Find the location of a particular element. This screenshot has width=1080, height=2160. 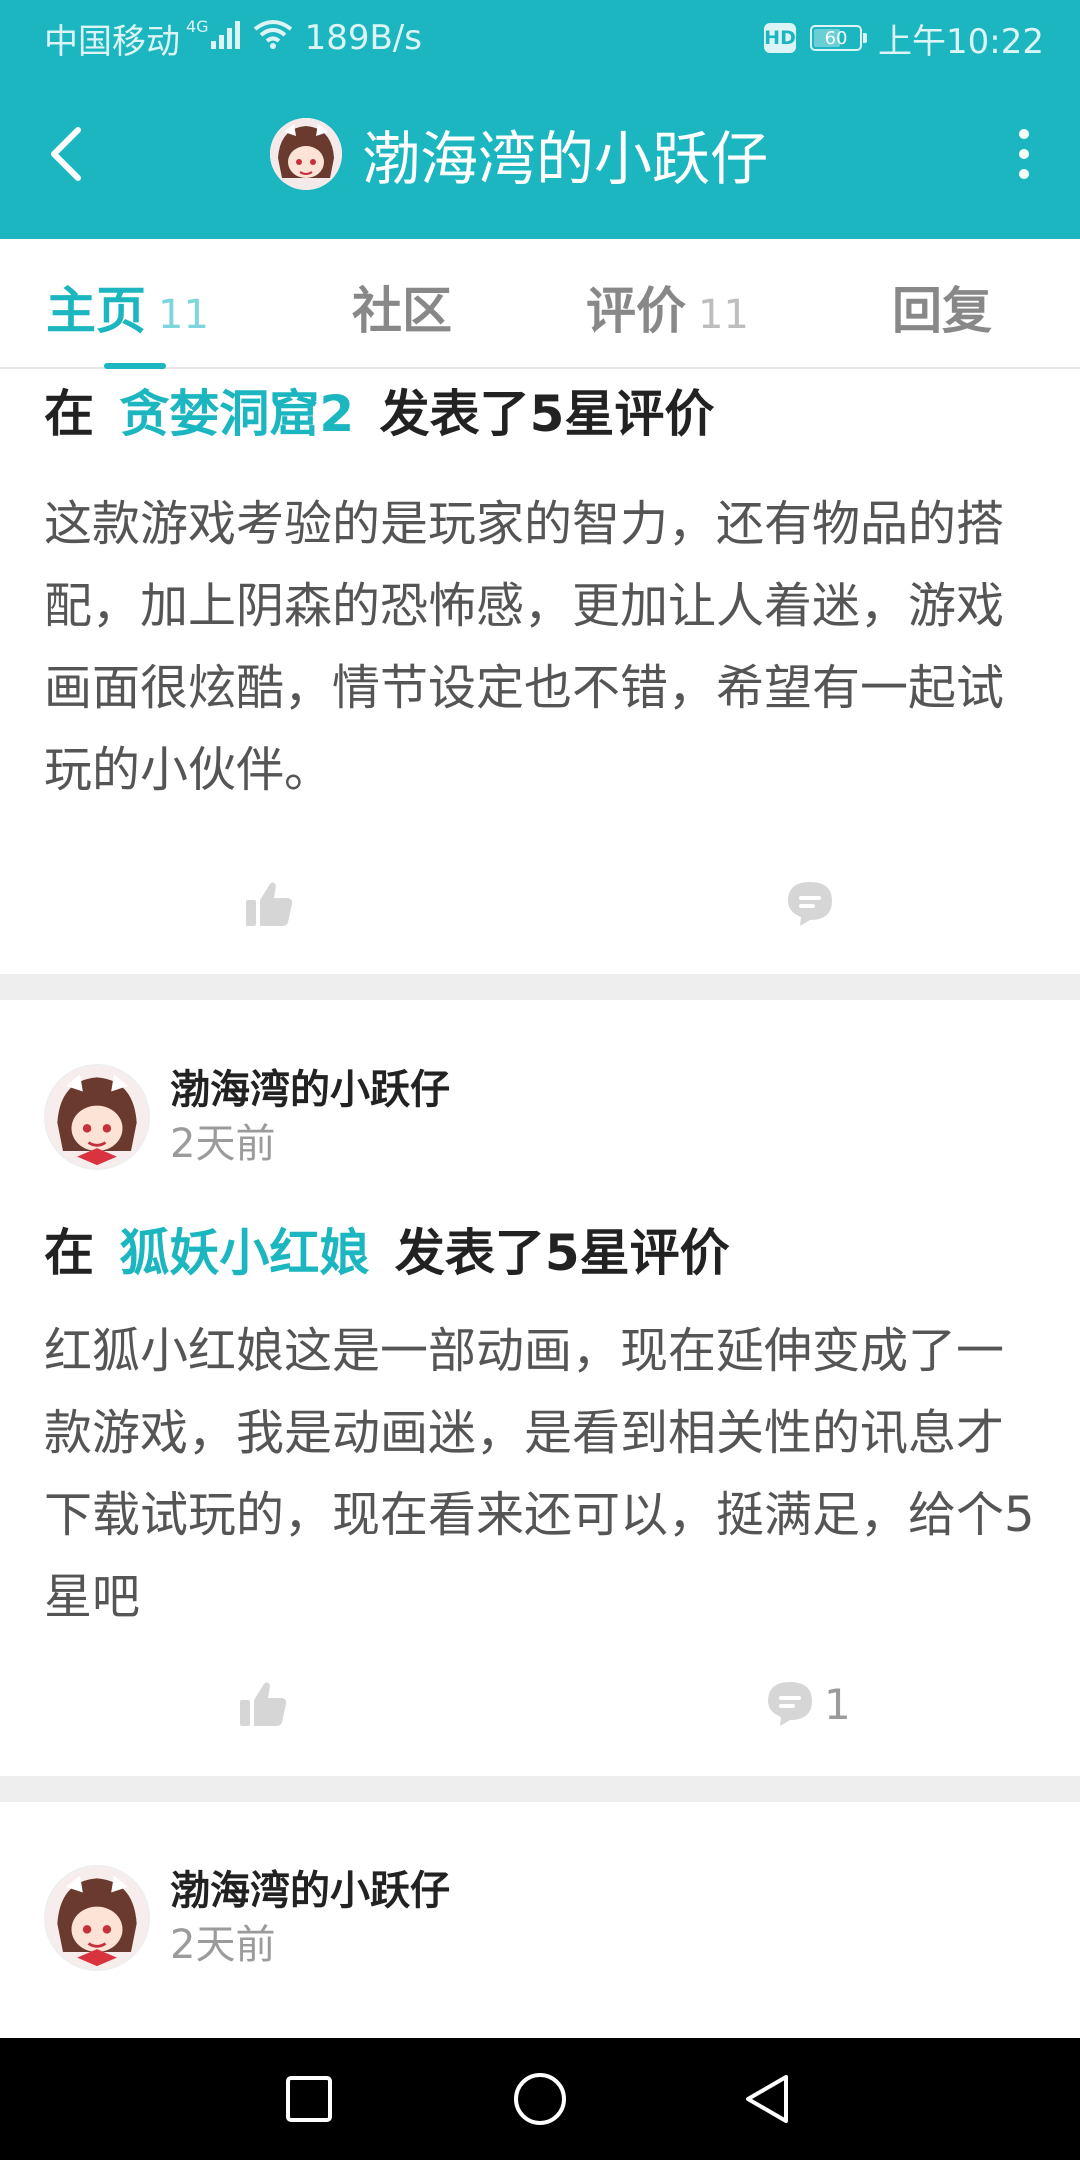

status-right: HD 60 上午10:22 is located at coordinates (904, 40).